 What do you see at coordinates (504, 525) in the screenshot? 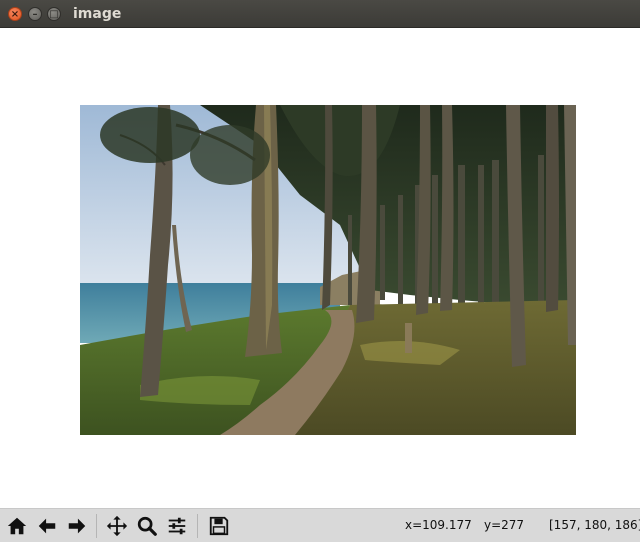
I see `cursor-y-readout: y=277` at bounding box center [504, 525].